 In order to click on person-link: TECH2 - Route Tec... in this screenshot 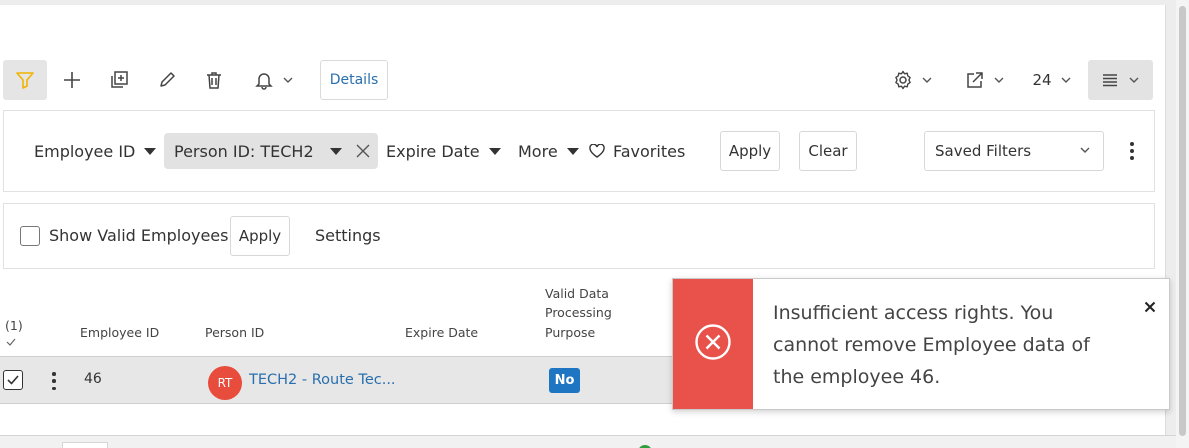, I will do `click(322, 380)`.